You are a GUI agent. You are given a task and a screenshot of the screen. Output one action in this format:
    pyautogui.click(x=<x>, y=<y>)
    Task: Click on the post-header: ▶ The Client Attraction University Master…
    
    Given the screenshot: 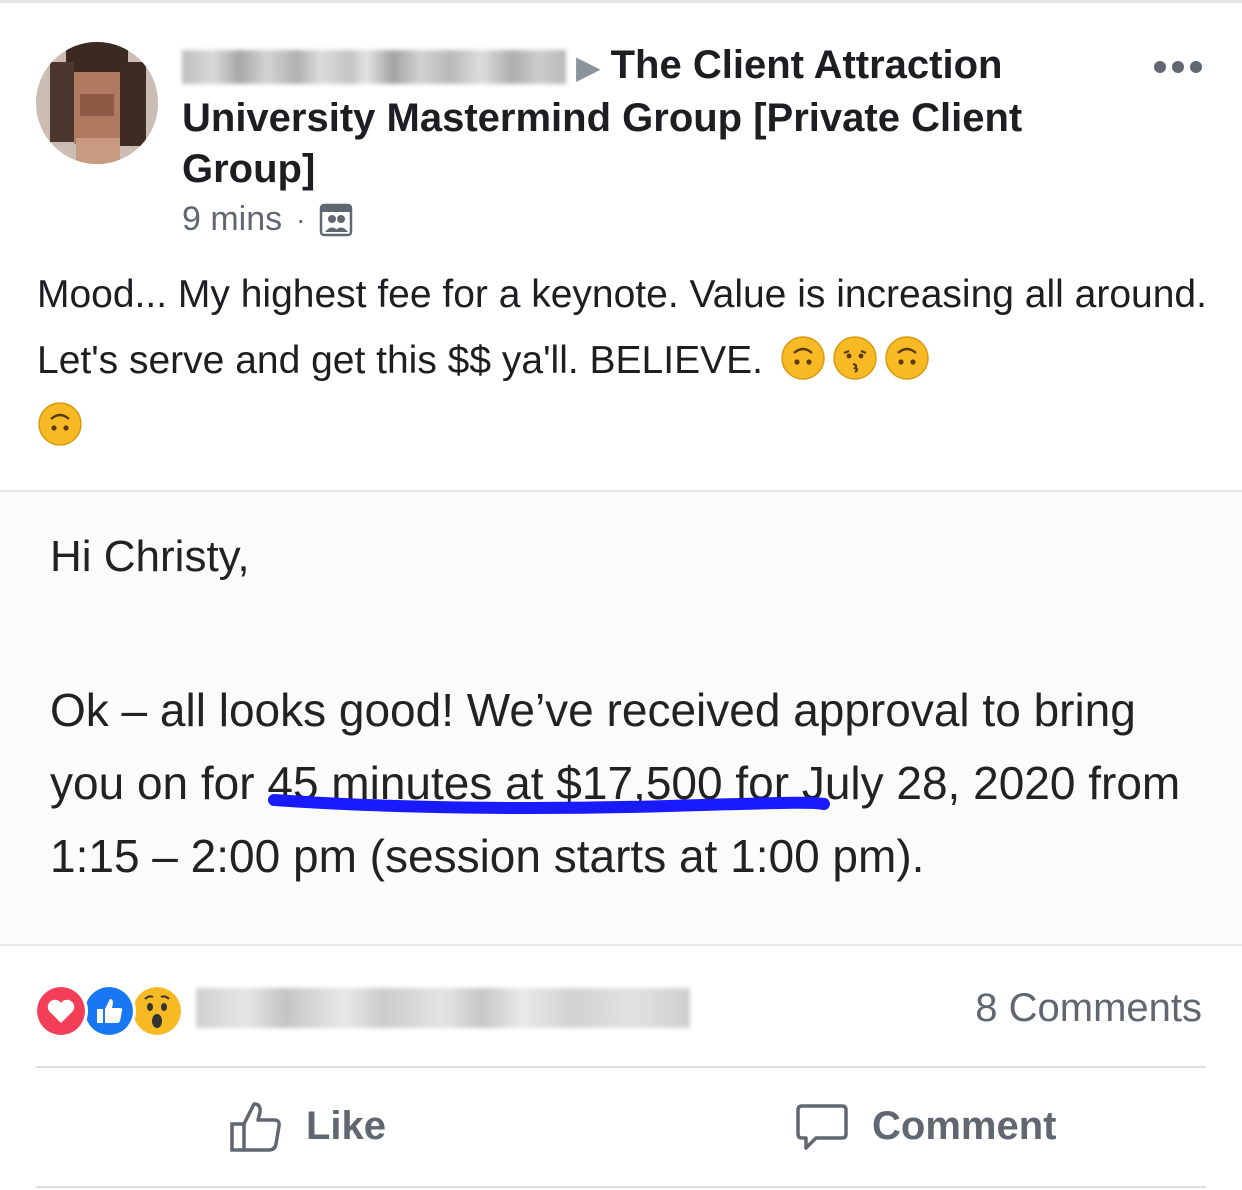 What is the action you would take?
    pyautogui.click(x=632, y=117)
    